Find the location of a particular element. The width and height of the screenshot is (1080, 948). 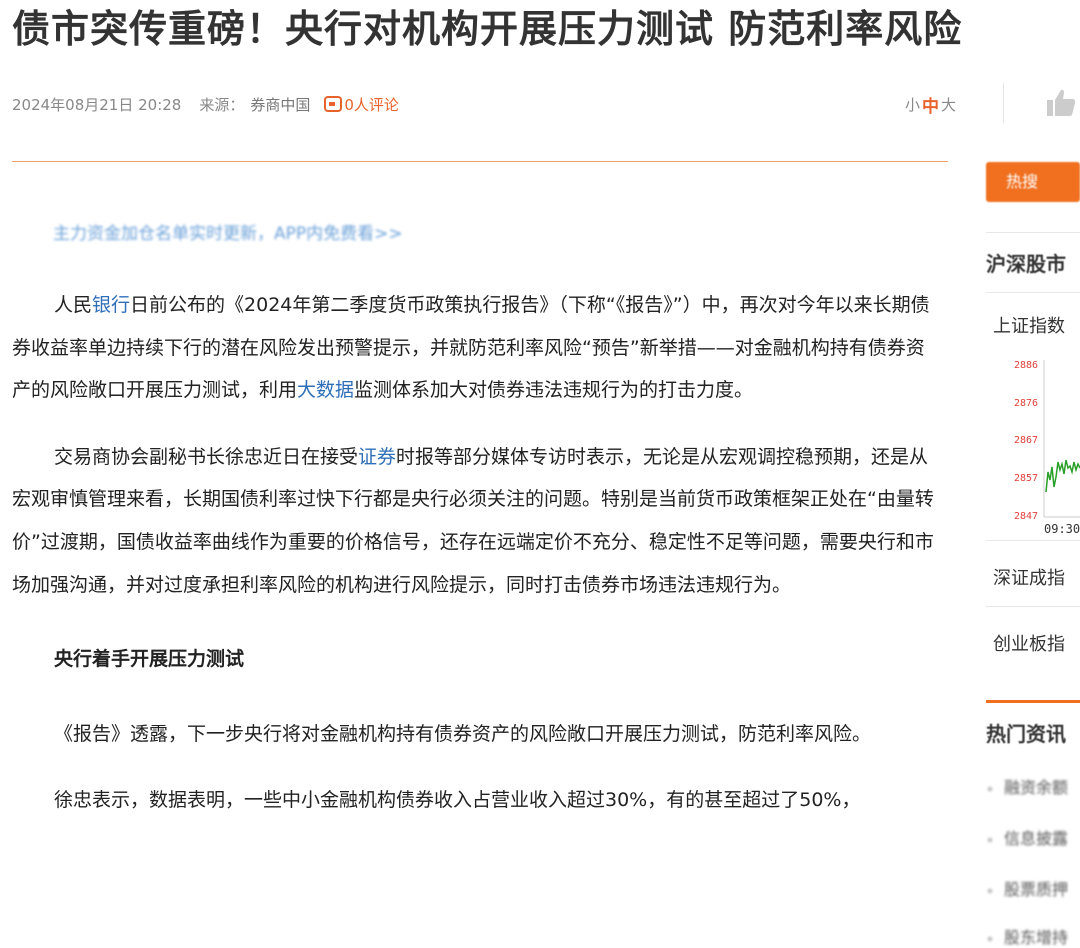

index-mini-chart: 2886 2876 2867 2857 2847 09:30 is located at coordinates (1047, 448).